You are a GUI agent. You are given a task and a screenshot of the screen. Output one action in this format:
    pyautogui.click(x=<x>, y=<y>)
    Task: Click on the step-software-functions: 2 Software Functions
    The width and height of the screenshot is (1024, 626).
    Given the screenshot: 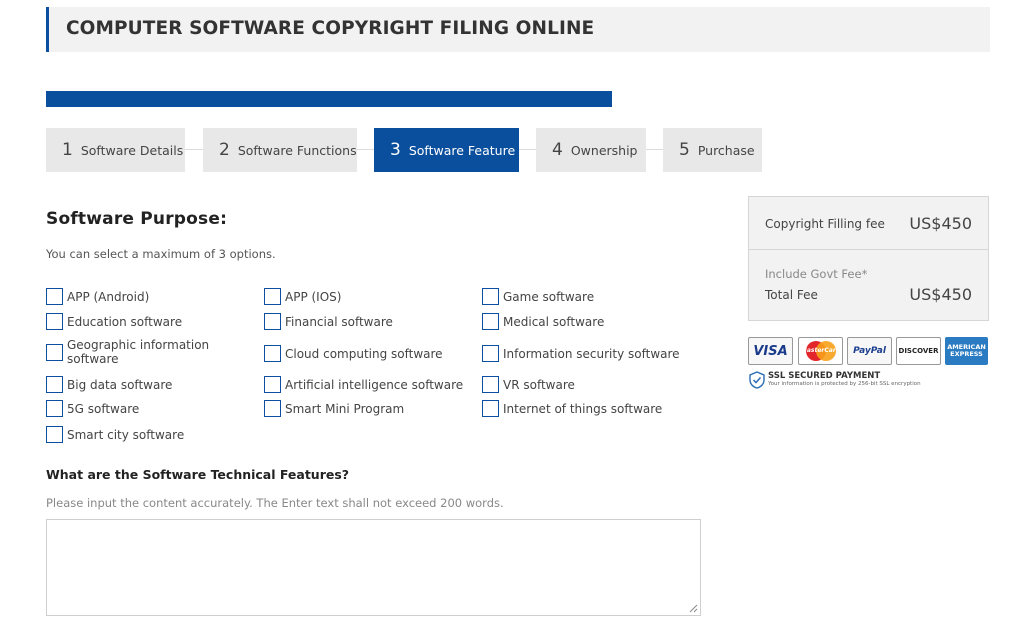 What is the action you would take?
    pyautogui.click(x=280, y=150)
    